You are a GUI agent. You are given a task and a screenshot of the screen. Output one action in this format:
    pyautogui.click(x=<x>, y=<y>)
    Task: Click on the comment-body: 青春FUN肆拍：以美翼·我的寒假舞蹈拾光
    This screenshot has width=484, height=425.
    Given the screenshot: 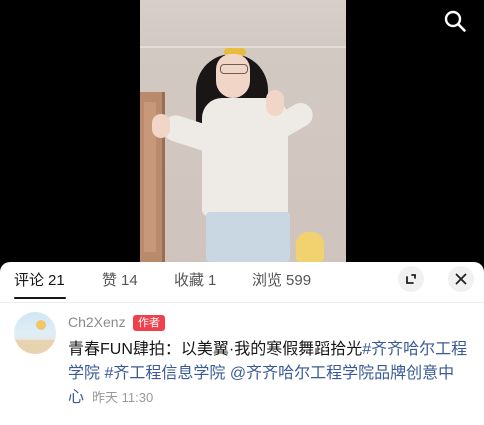 What is the action you would take?
    pyautogui.click(x=215, y=349)
    